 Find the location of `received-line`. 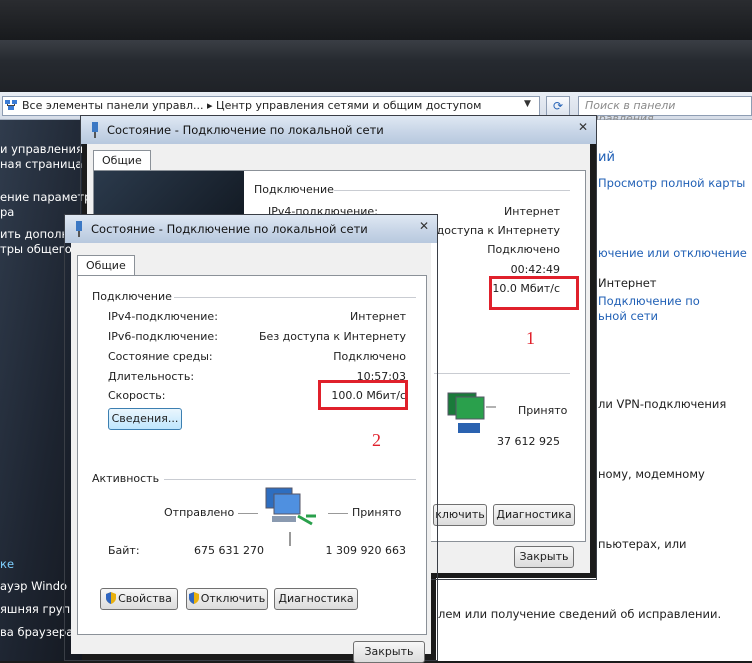

received-line is located at coordinates (338, 513).